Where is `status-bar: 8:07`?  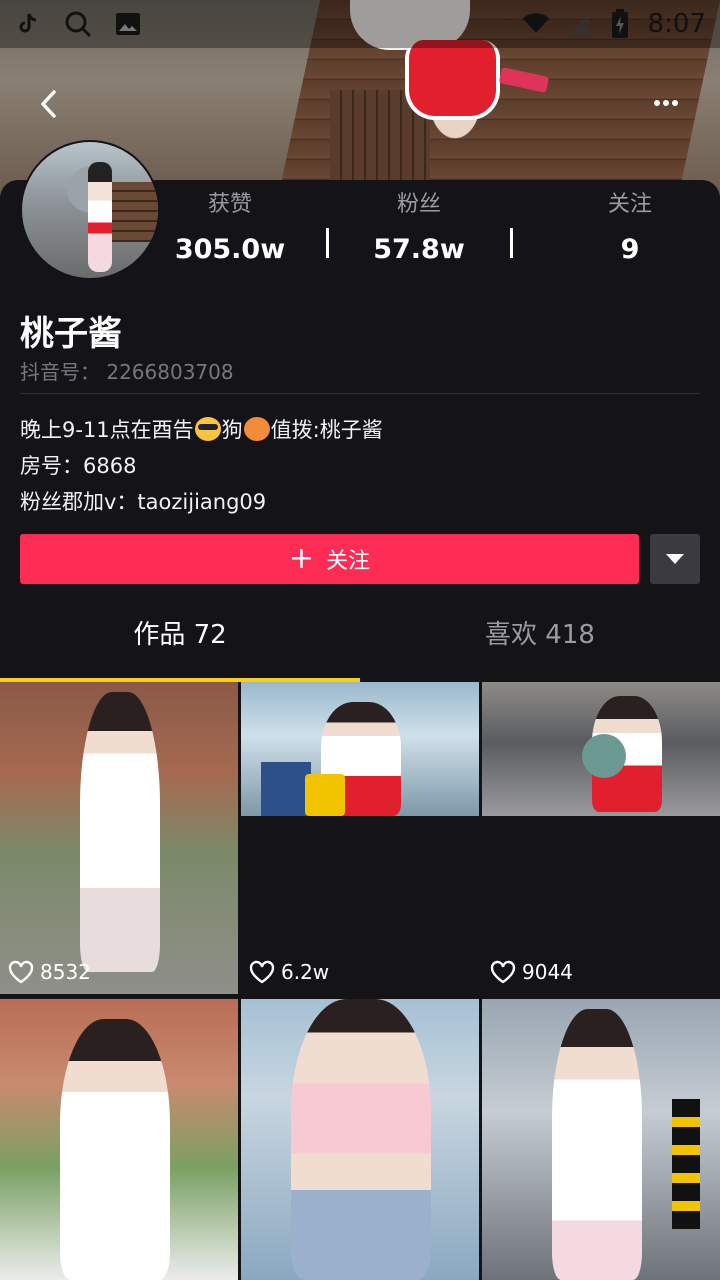
status-bar: 8:07 is located at coordinates (360, 24).